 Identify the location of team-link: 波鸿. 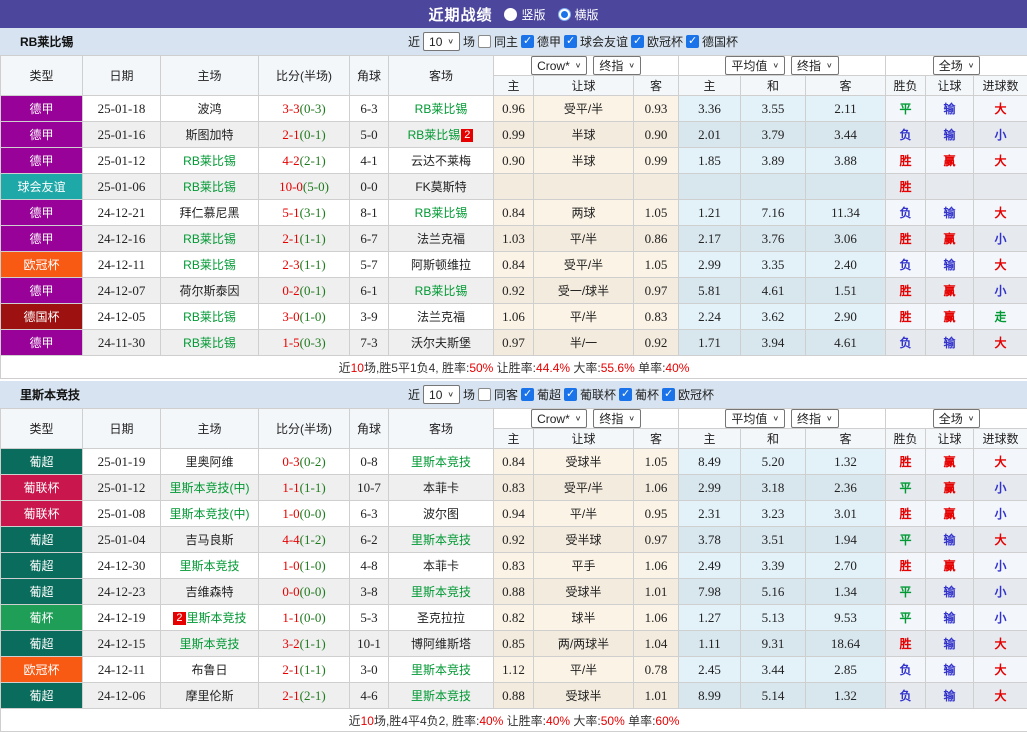
(209, 109).